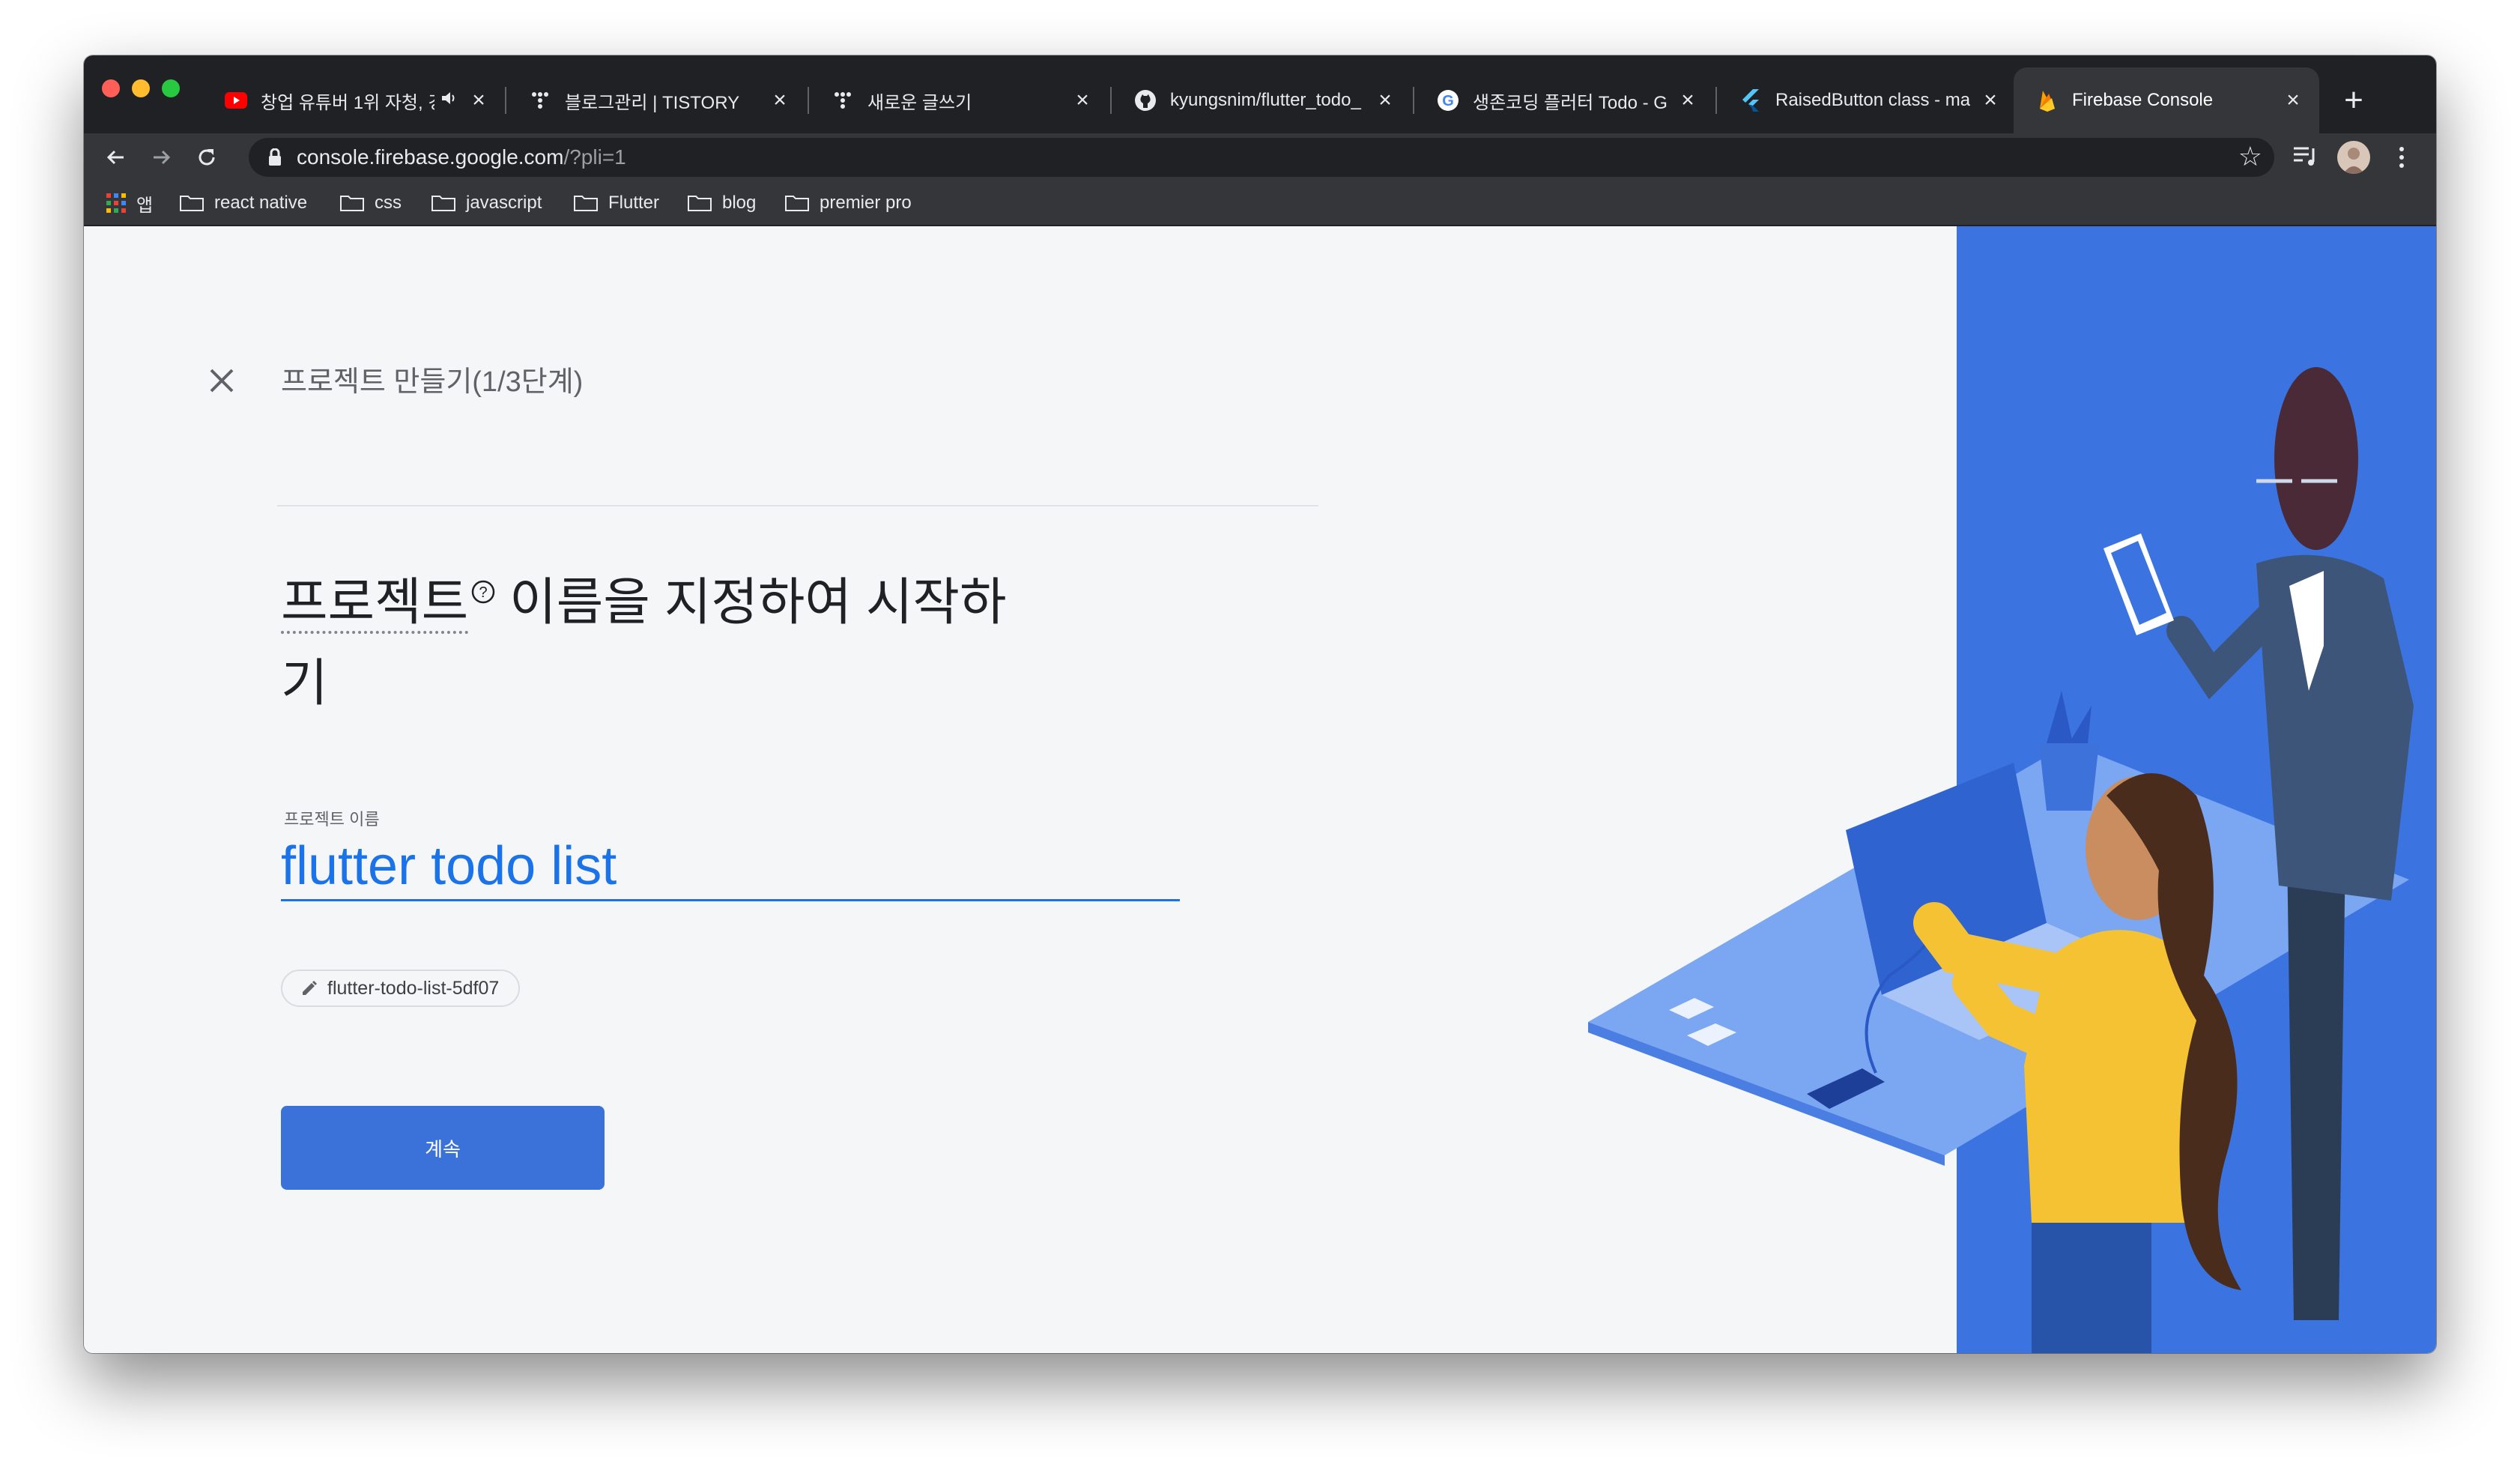 Image resolution: width=2520 pixels, height=1464 pixels. Describe the element at coordinates (413, 988) in the screenshot. I see `project-id-text: flutter-todo-list-5df07` at that location.